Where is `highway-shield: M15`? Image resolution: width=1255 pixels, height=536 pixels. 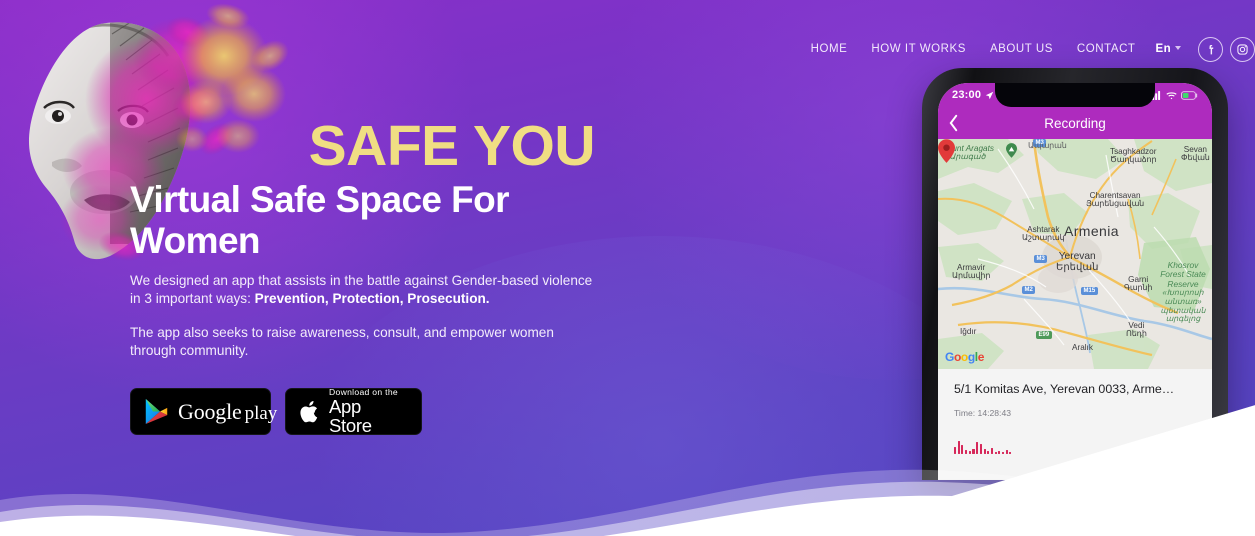
highway-shield: M15 is located at coordinates (1089, 291).